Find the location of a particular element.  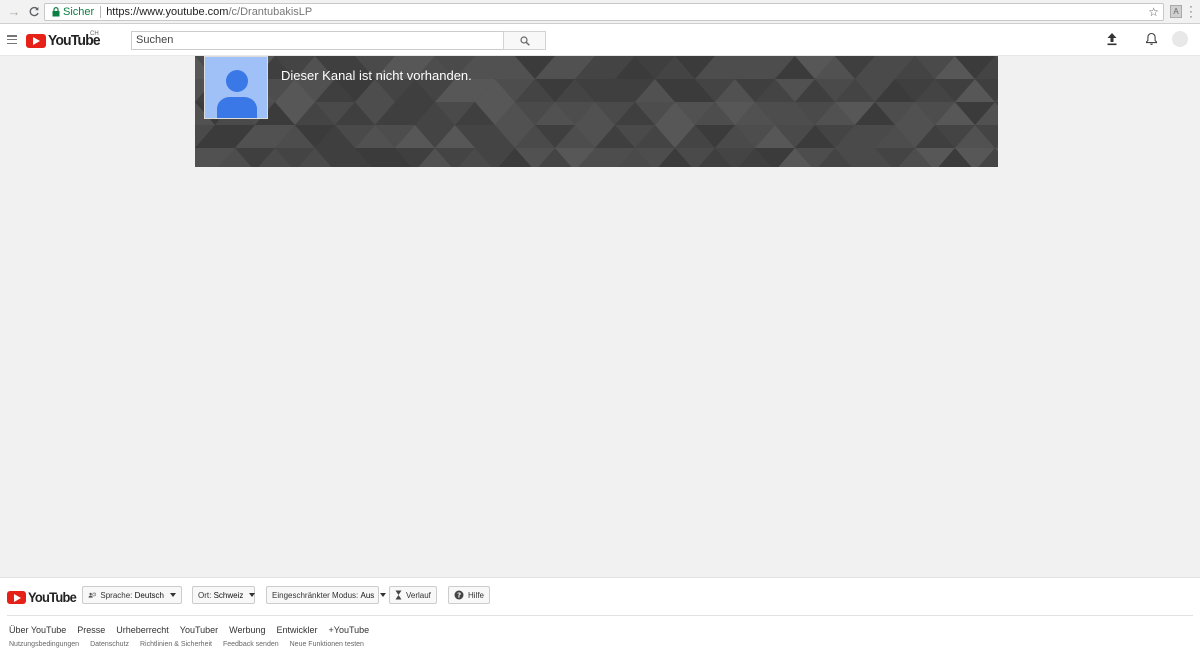

footer-link-plus-youtube: +YouTube is located at coordinates (349, 630).